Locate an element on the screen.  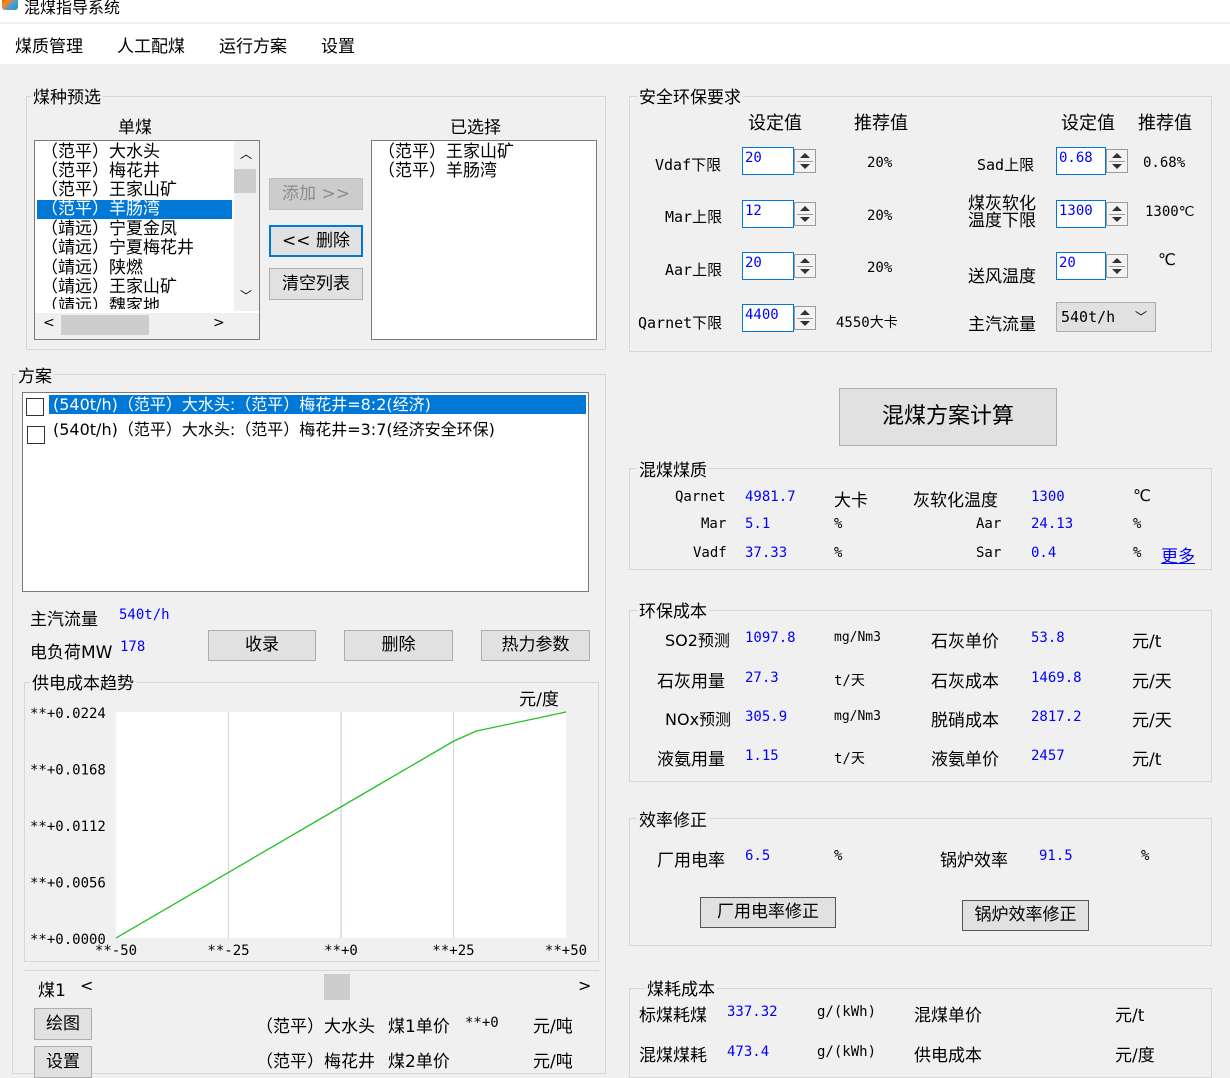
x-tick-label: **-25 is located at coordinates (228, 951).